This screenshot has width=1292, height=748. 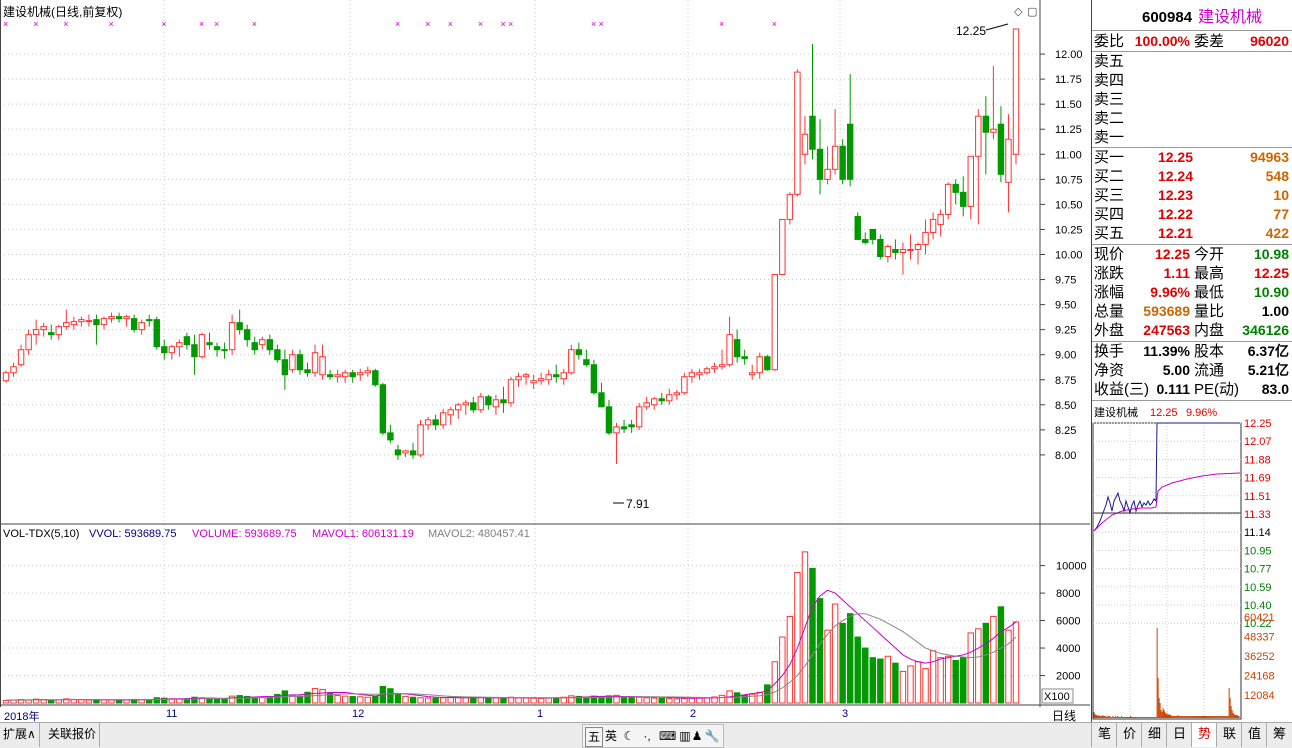 What do you see at coordinates (1154, 735) in the screenshot?
I see `right-tab: 细` at bounding box center [1154, 735].